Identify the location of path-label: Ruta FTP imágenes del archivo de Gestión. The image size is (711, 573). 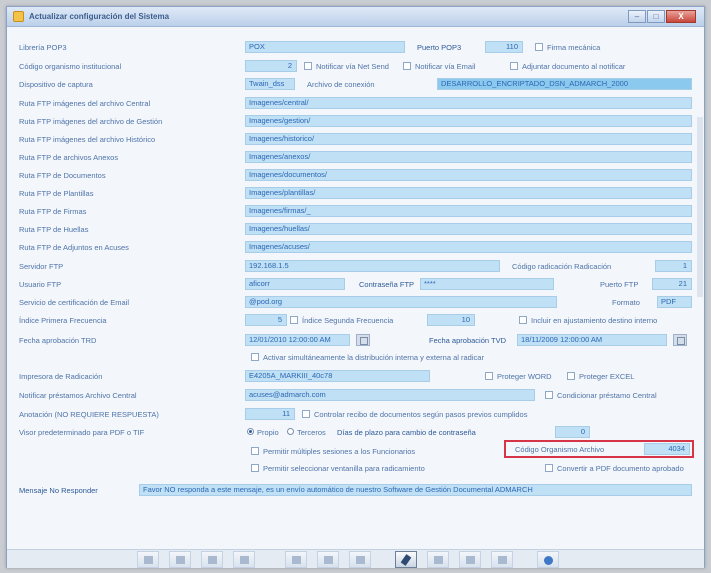
(91, 121).